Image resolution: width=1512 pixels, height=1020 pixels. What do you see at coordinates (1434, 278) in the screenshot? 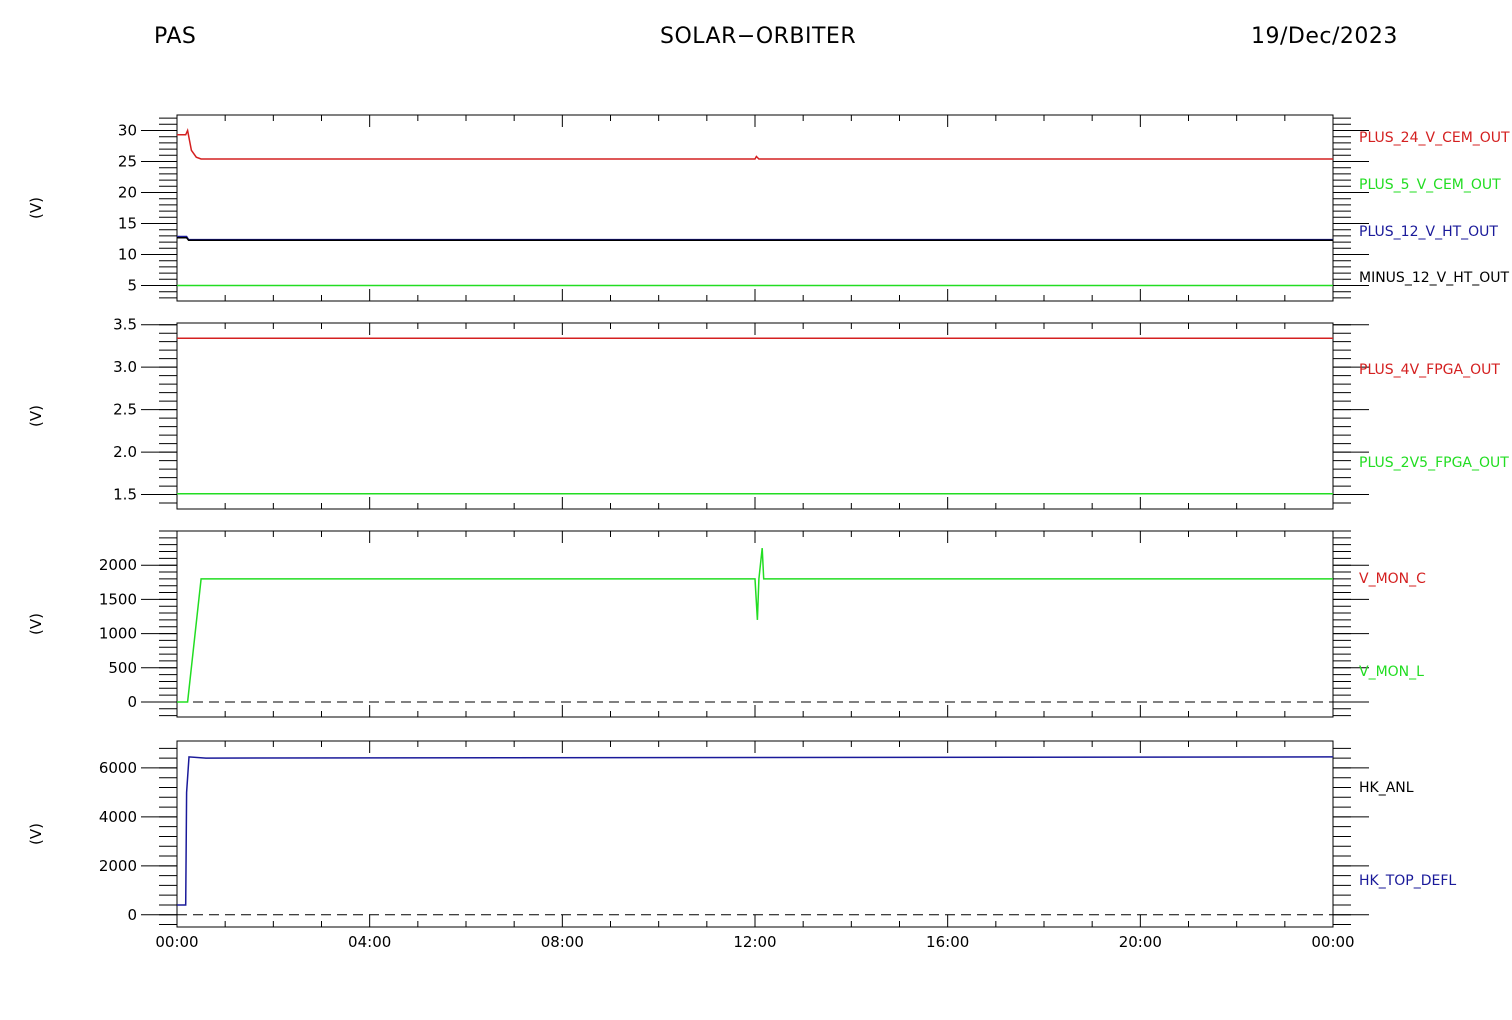
I see `legend-label: MINUS_12_V_HT_OUT` at bounding box center [1434, 278].